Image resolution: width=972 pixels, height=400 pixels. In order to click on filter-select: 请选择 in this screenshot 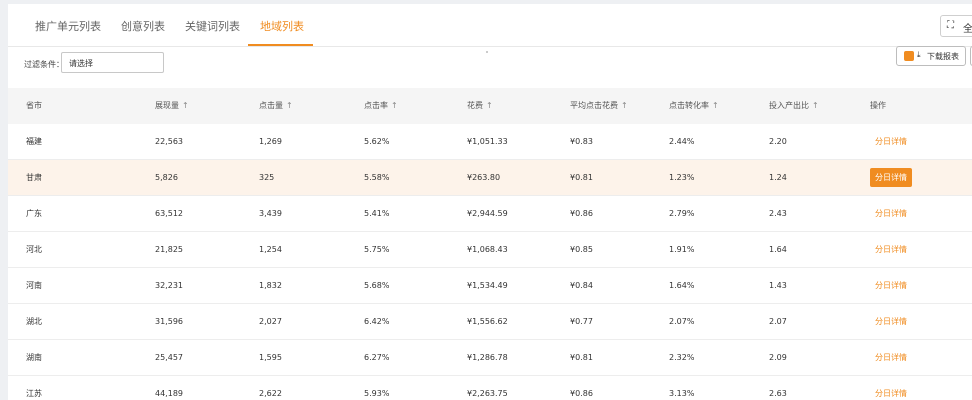, I will do `click(112, 62)`.